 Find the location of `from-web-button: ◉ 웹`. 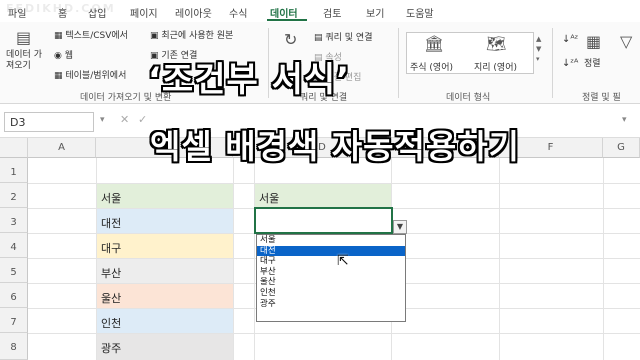

from-web-button: ◉ 웹 is located at coordinates (63, 54).